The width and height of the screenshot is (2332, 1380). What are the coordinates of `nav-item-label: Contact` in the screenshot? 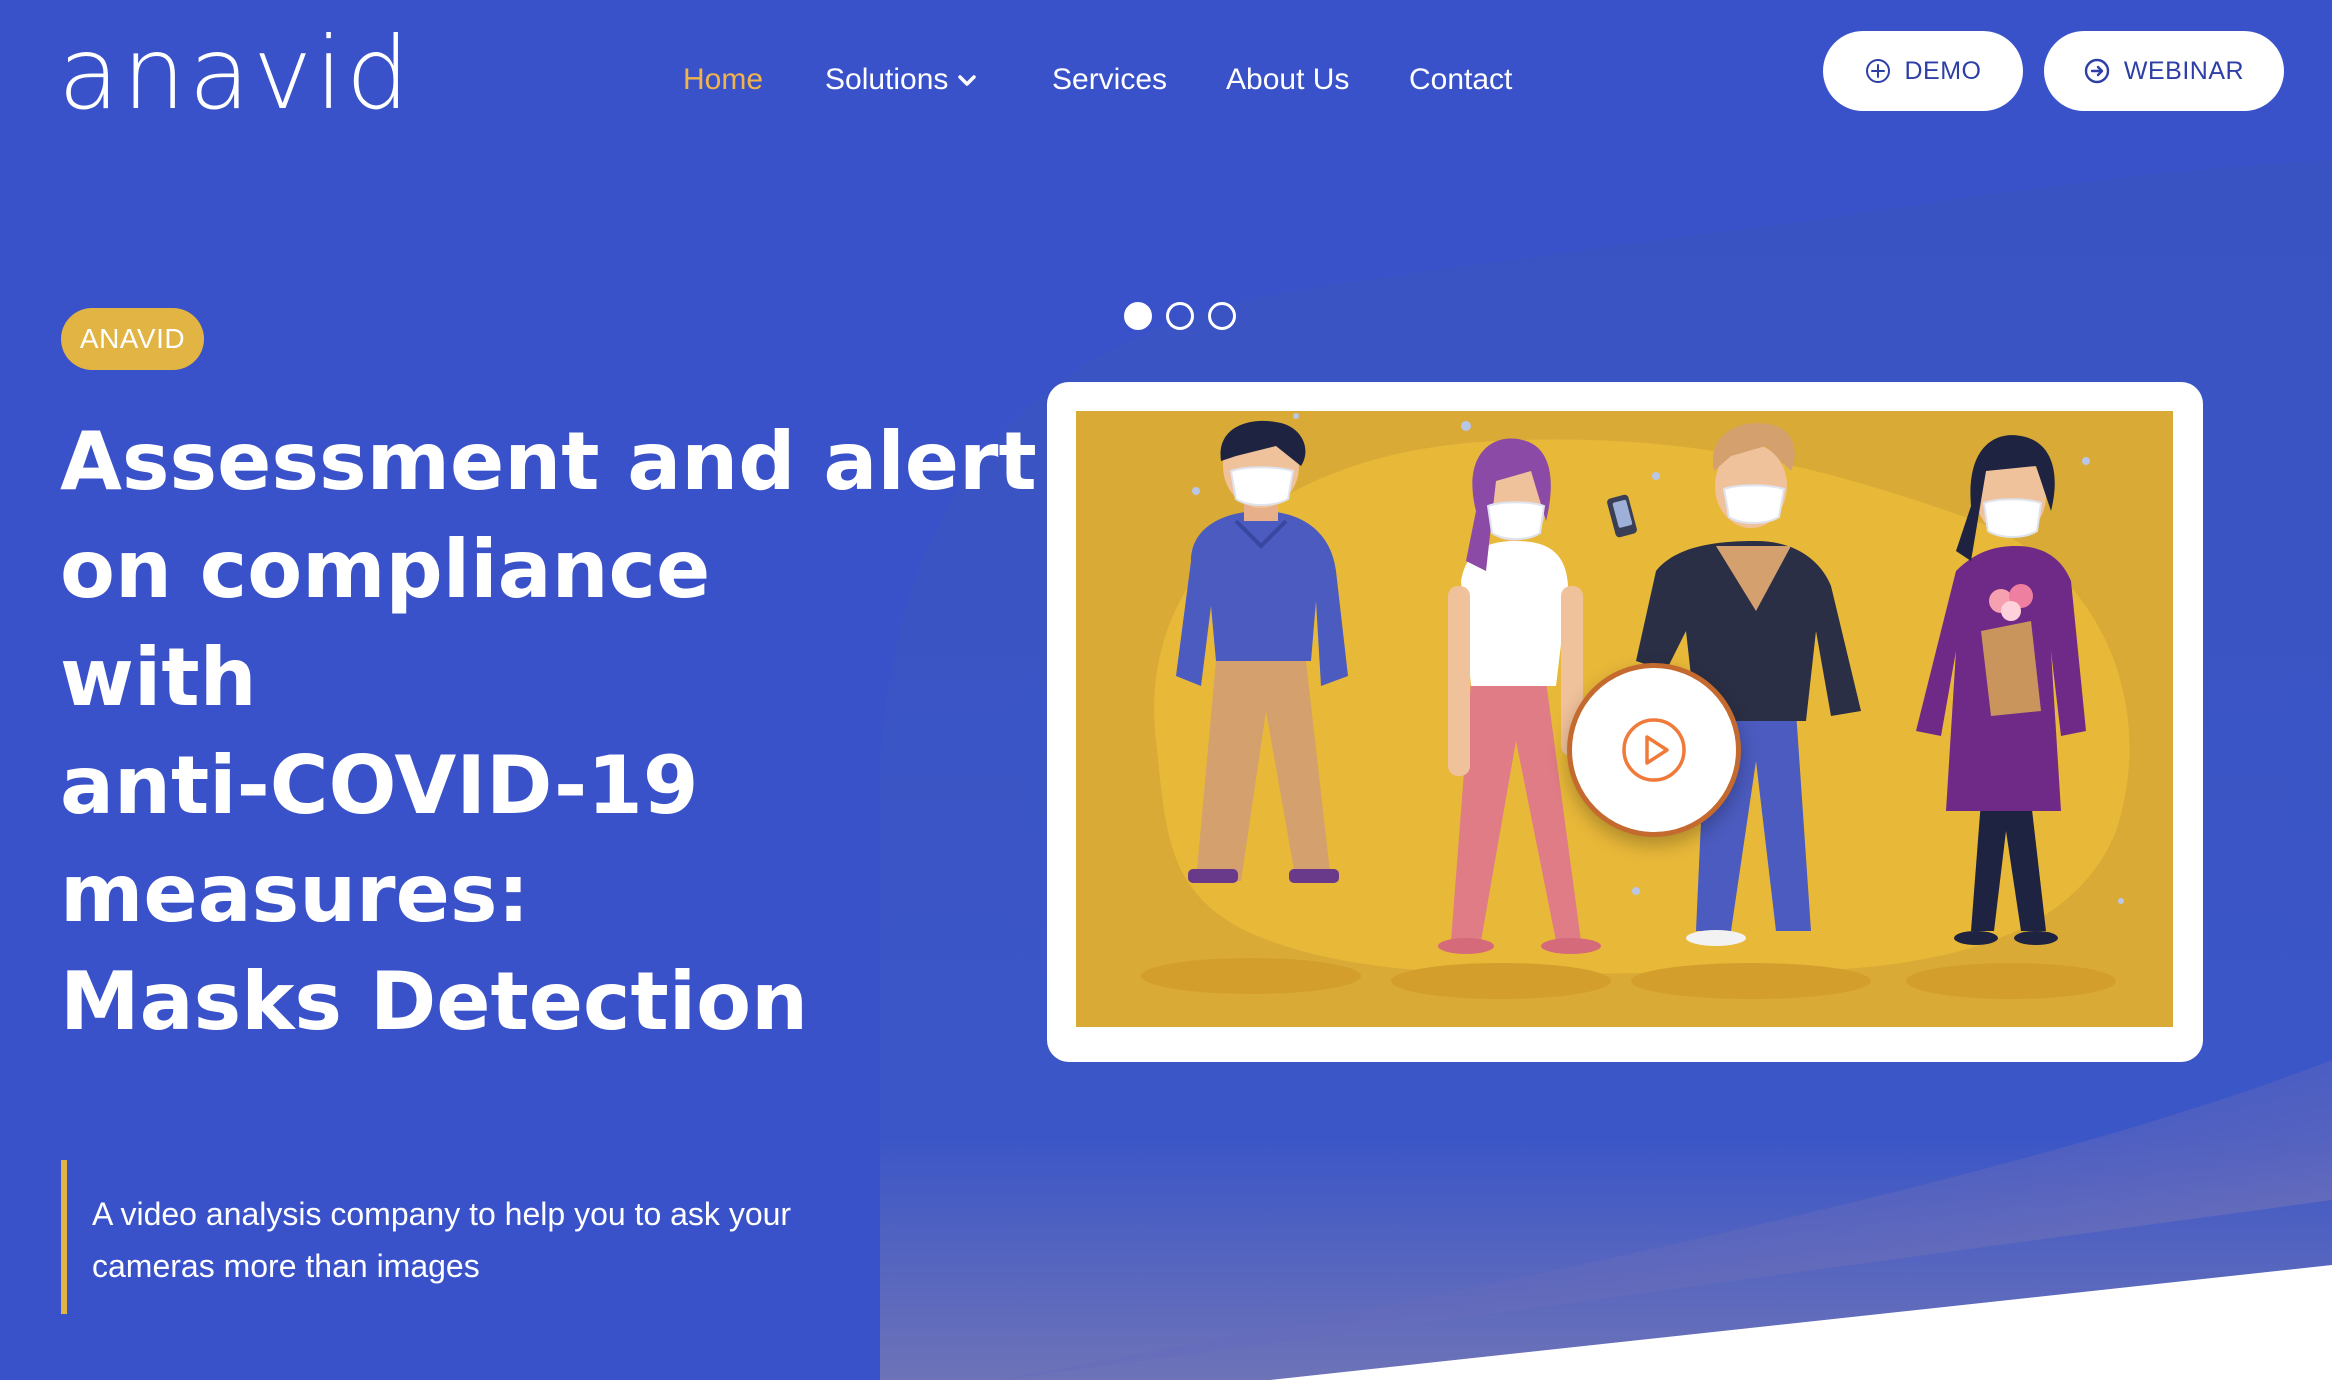 It's located at (1461, 79).